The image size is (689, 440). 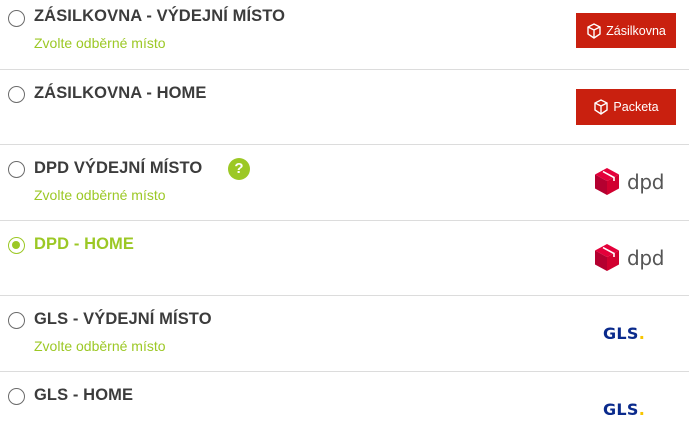 I want to click on help-icon: ?, so click(x=239, y=169).